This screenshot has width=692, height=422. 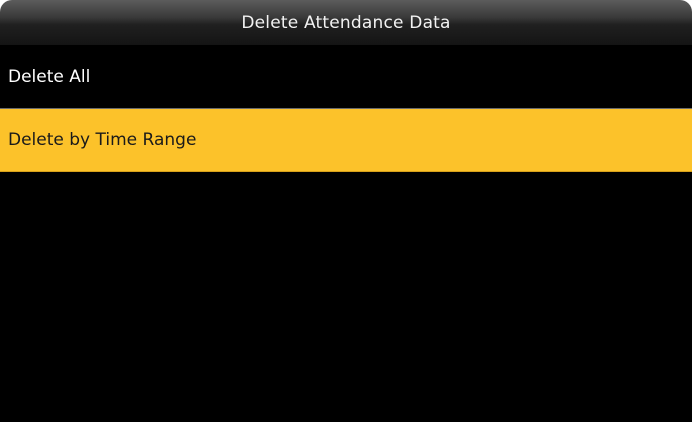 What do you see at coordinates (346, 140) in the screenshot?
I see `menu-item-delete-by-time-range: Delete by Time Range` at bounding box center [346, 140].